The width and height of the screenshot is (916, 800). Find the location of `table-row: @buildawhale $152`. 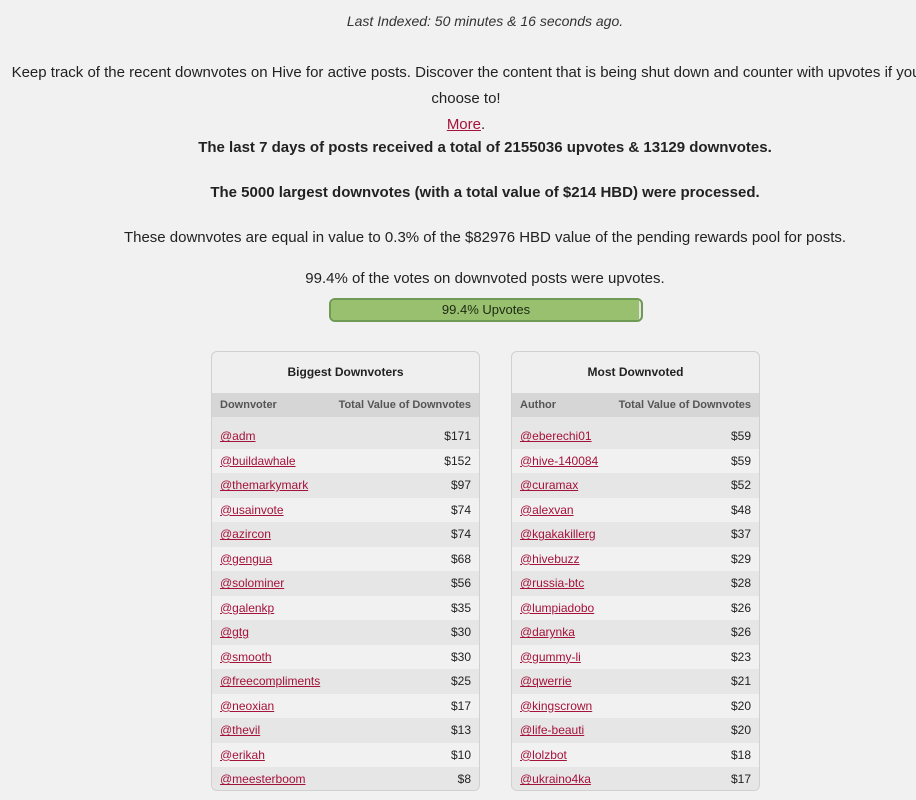

table-row: @buildawhale $152 is located at coordinates (345, 460).